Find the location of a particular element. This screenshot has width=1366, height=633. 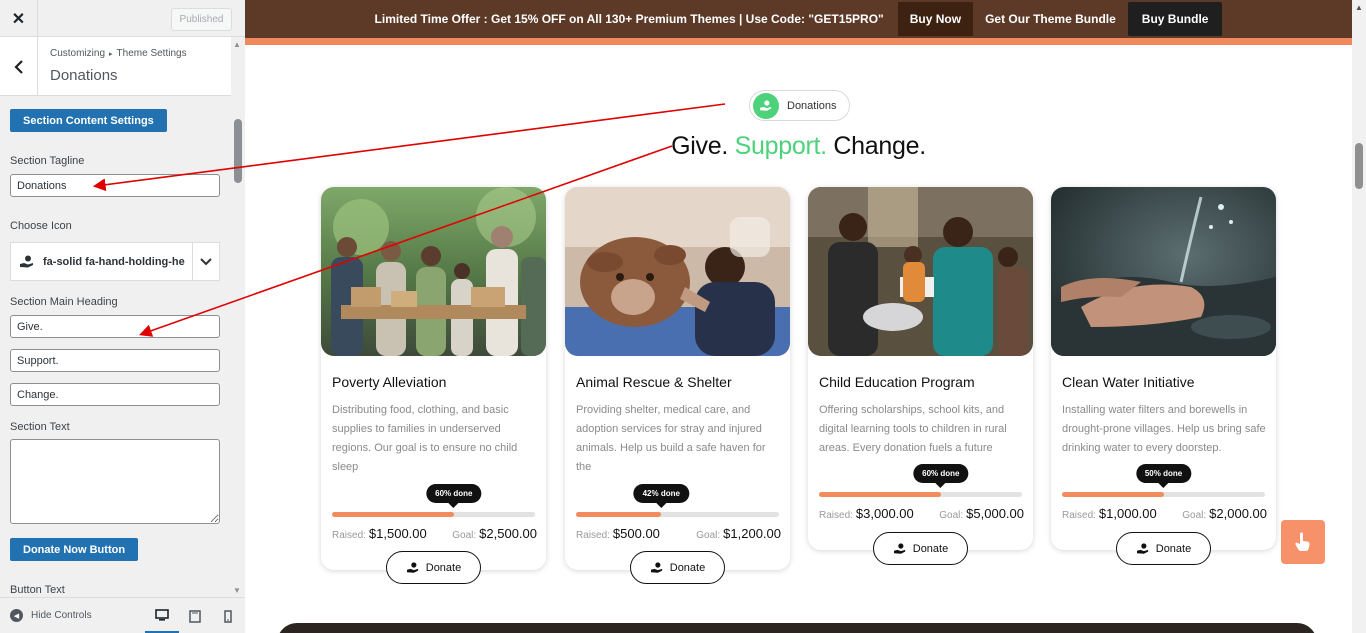

breadcrumb-customizing: Customizing is located at coordinates (78, 53).